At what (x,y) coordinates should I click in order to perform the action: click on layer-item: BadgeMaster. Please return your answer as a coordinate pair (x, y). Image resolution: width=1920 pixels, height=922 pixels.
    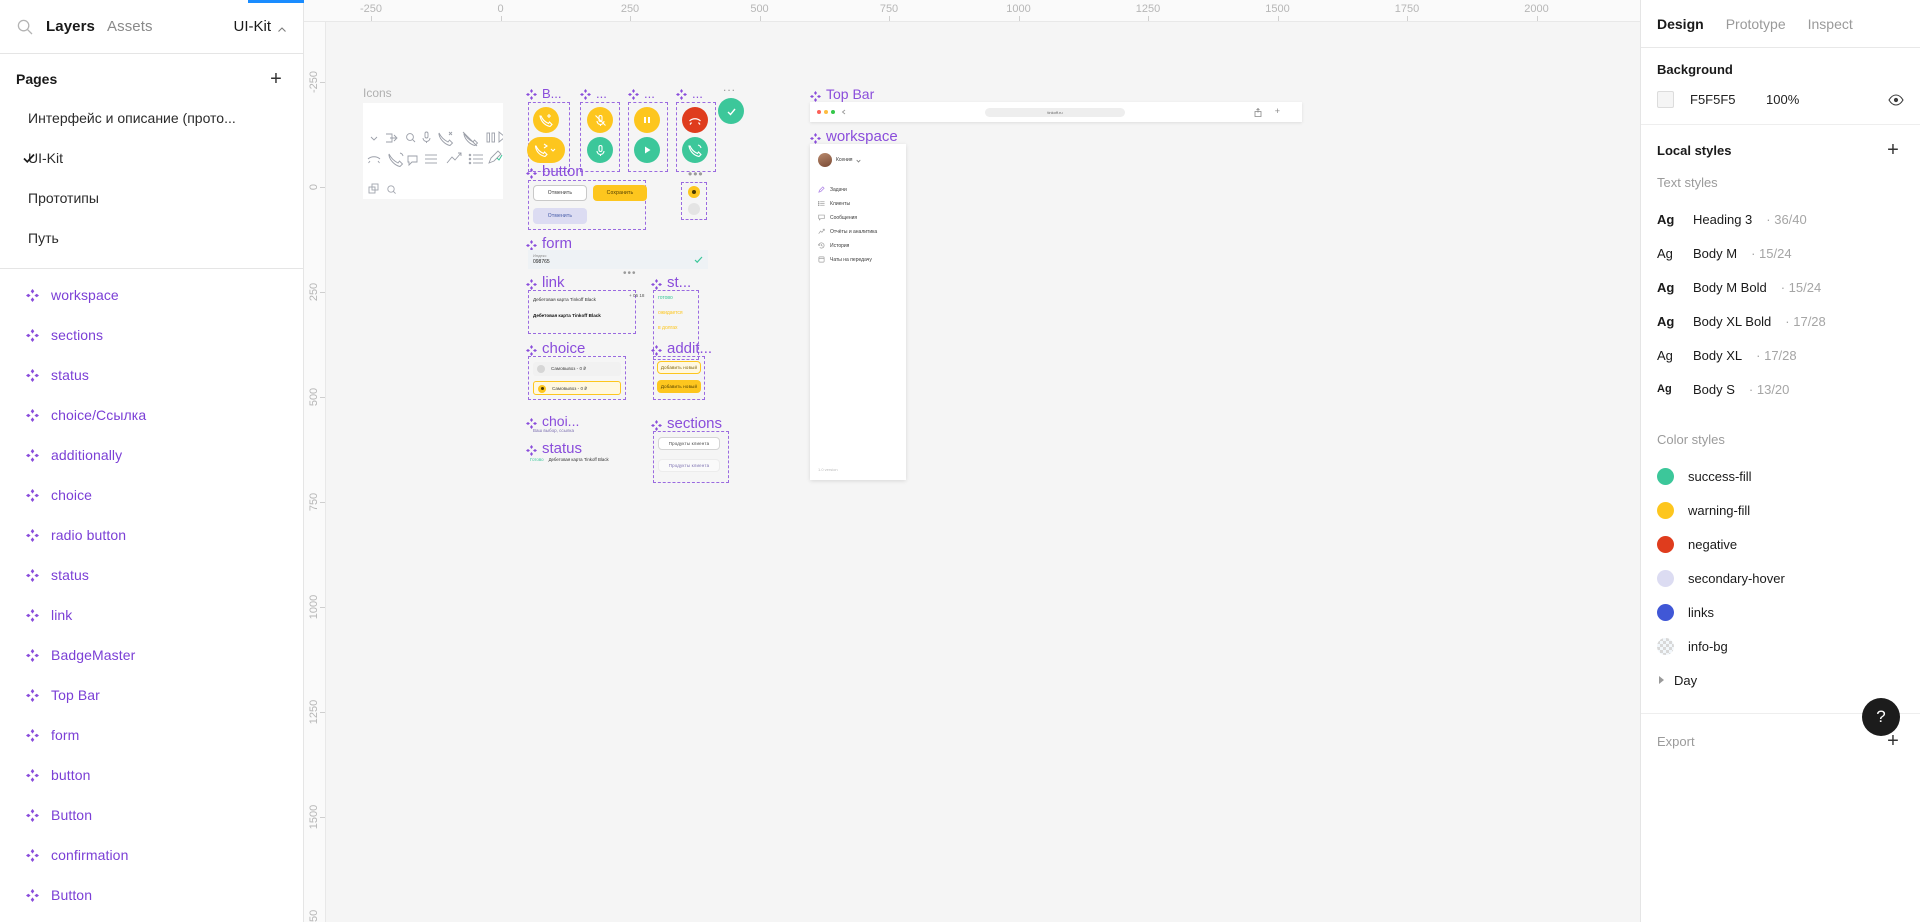
    Looking at the image, I should click on (151, 655).